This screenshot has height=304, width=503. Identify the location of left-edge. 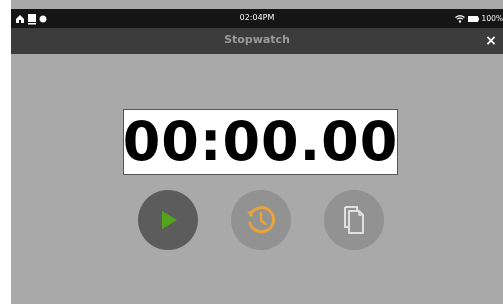
(5, 152).